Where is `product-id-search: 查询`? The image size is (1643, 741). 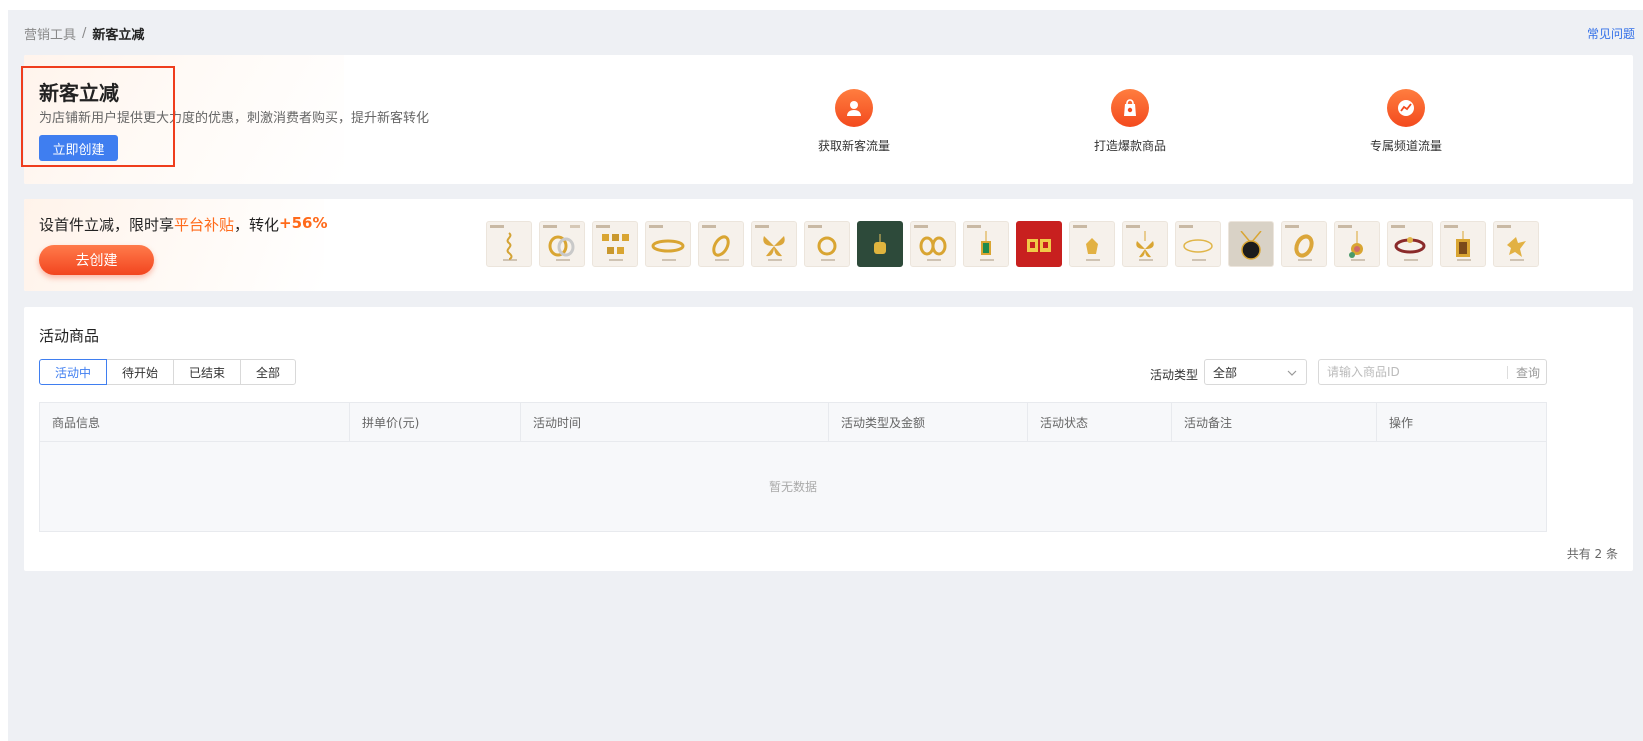 product-id-search: 查询 is located at coordinates (1432, 372).